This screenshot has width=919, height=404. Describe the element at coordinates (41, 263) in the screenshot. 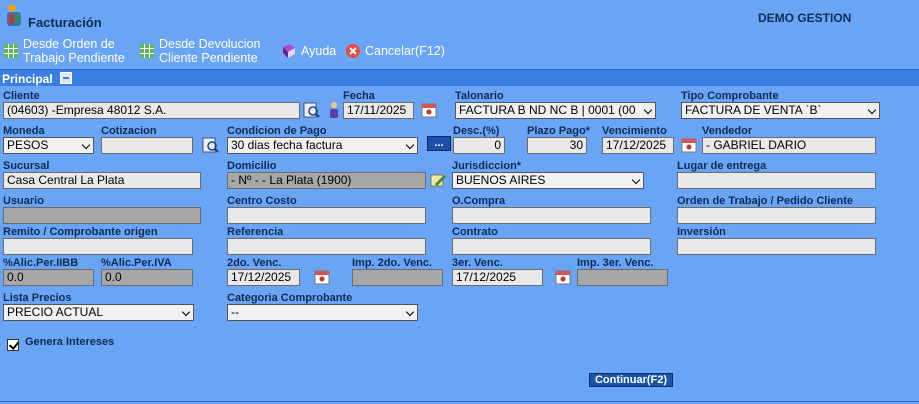

I see `alic-iibb-label: %Alic.Per.IIBB` at that location.